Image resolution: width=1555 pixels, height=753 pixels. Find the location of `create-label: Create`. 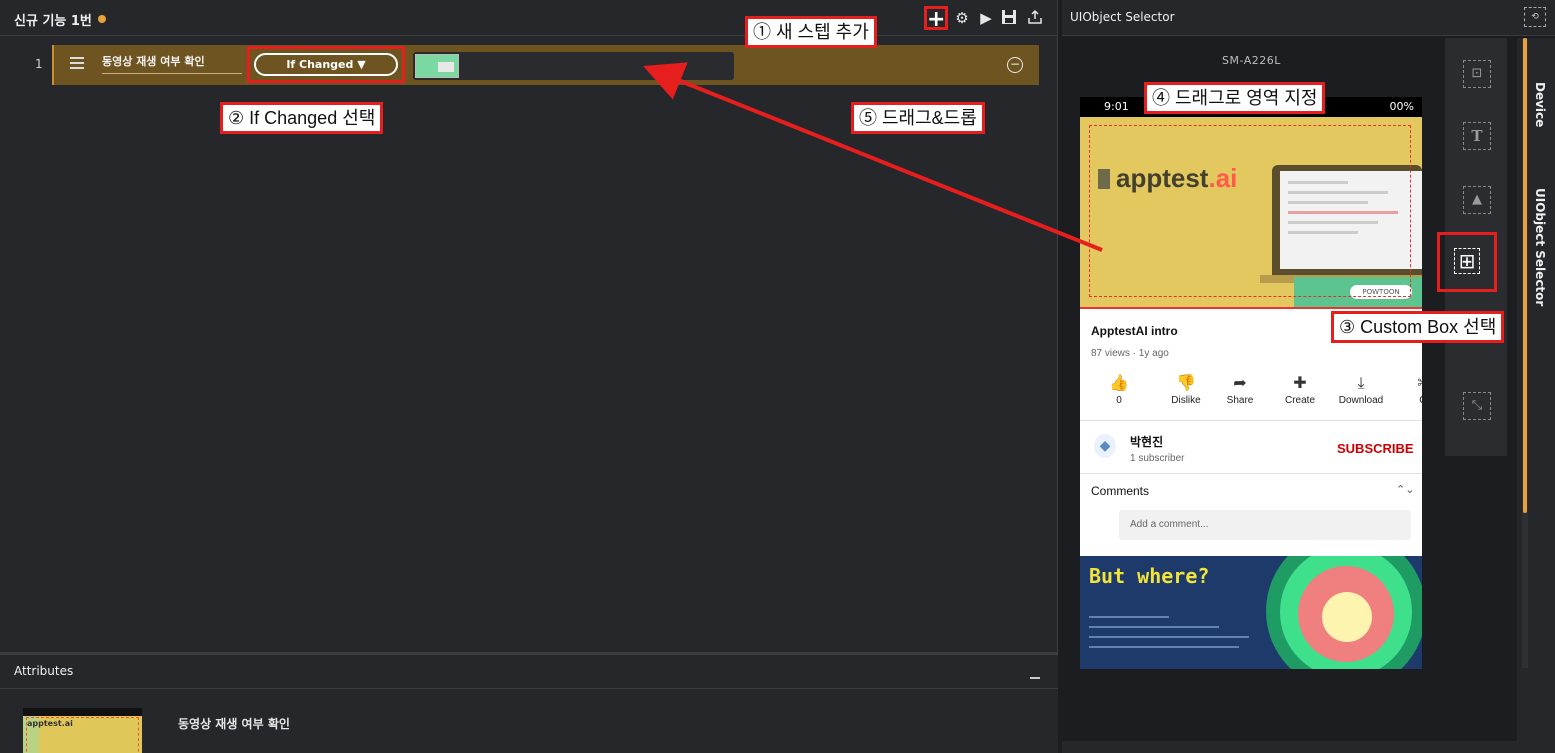

create-label: Create is located at coordinates (1299, 400).